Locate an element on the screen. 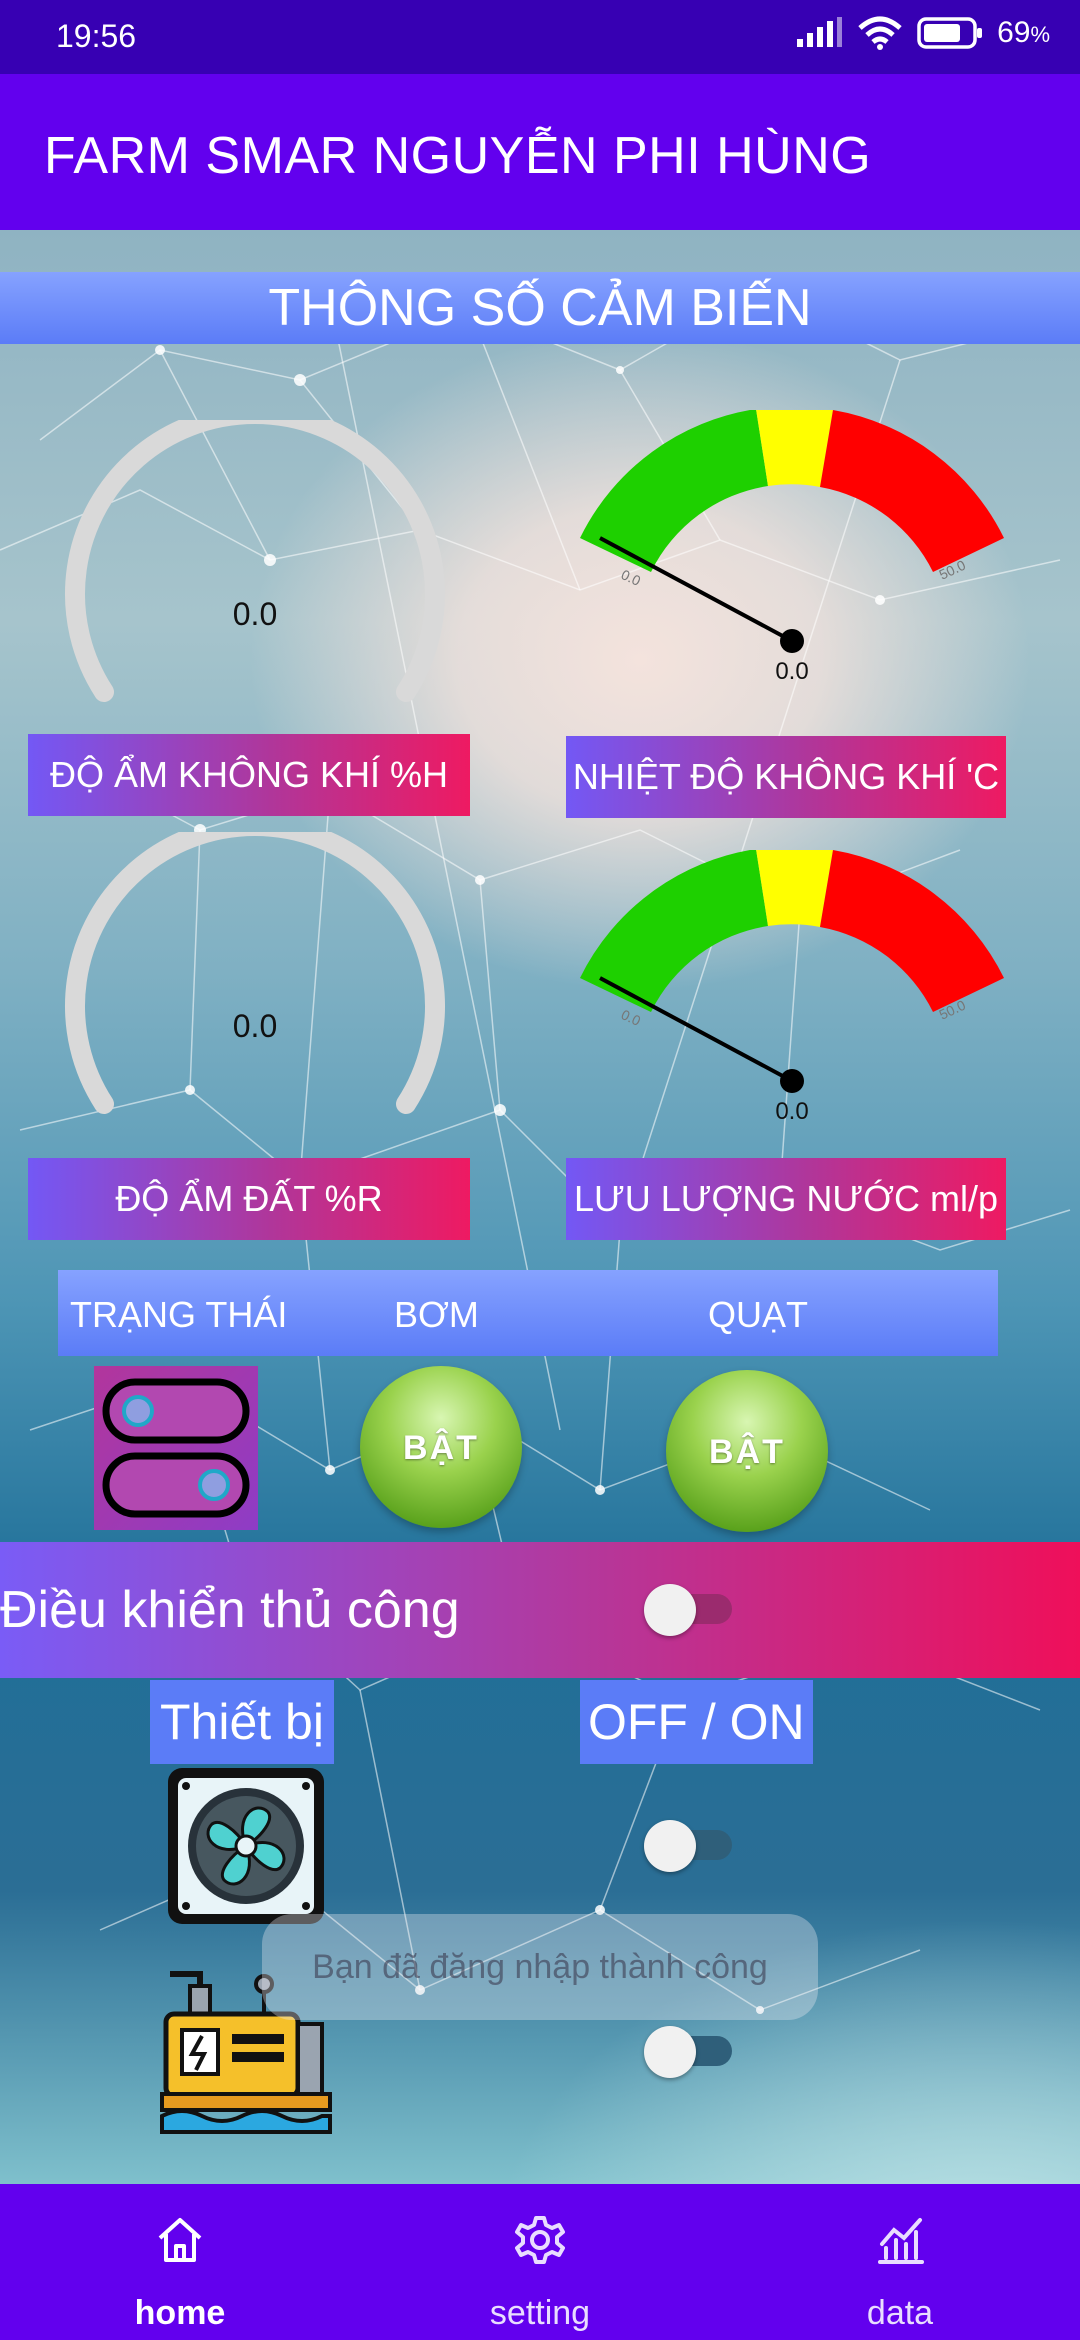 Image resolution: width=1080 pixels, height=2340 pixels. manual-control-switch is located at coordinates (689, 1610).